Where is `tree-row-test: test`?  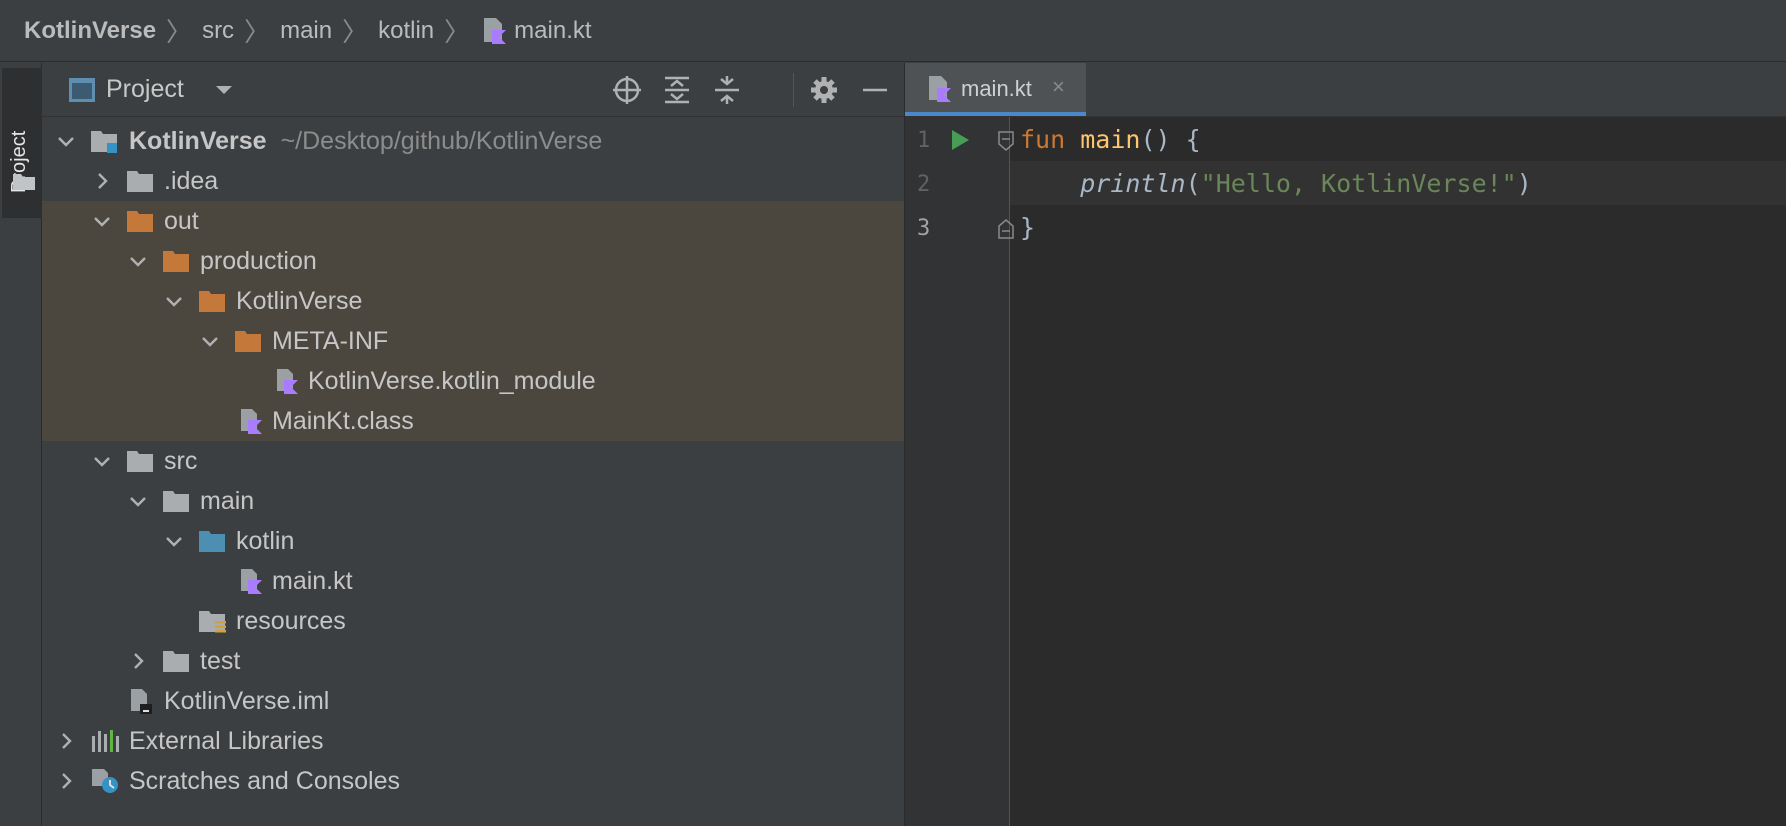 tree-row-test: test is located at coordinates (473, 661).